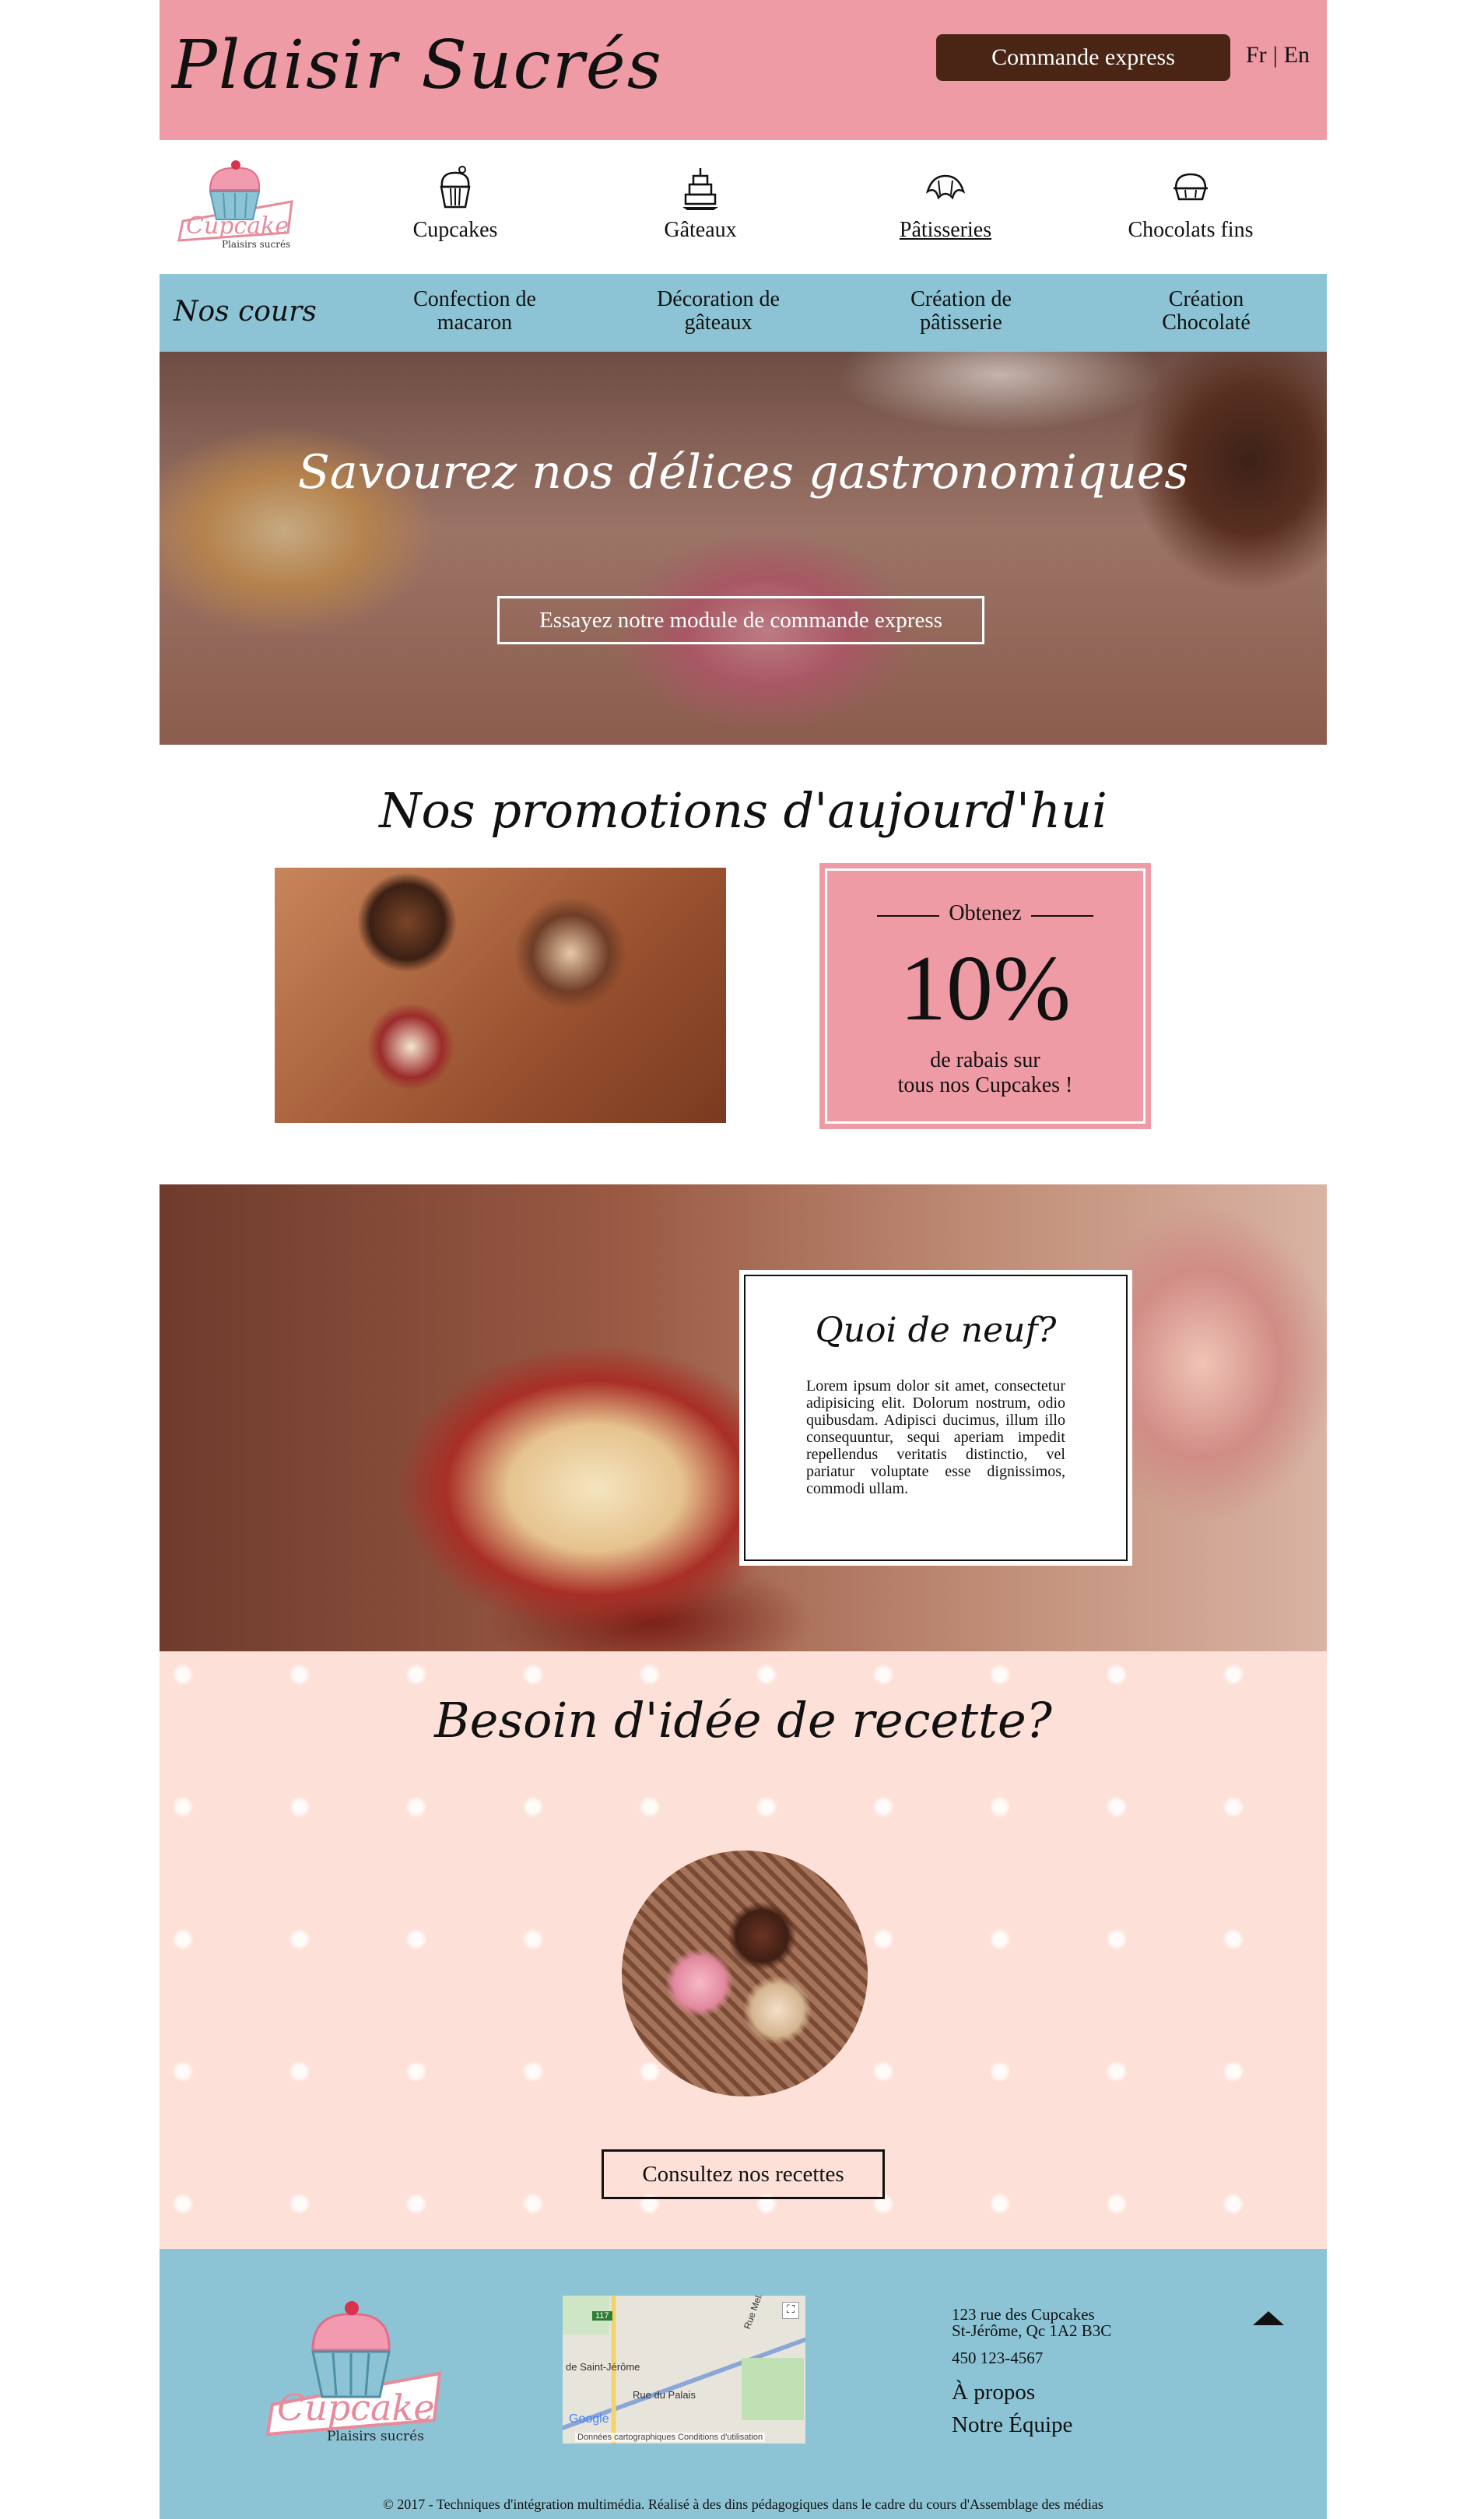  Describe the element at coordinates (757, 2313) in the screenshot. I see `map-road-label: Rue Melançon` at that location.